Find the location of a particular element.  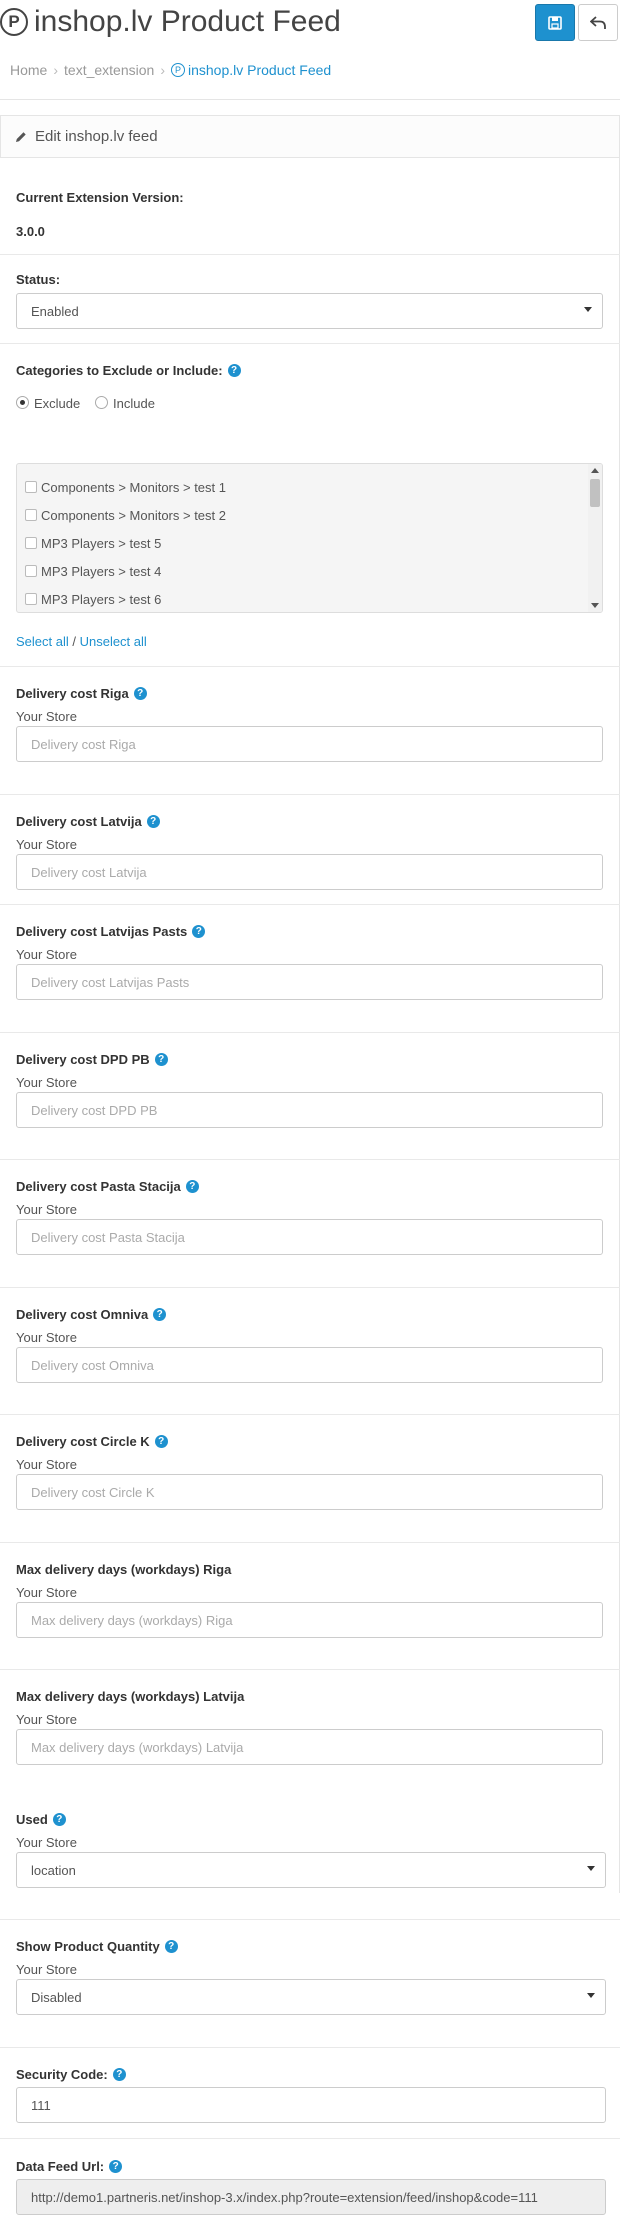

delivery-dpd-pb-input: Delivery cost DPD PB is located at coordinates (309, 1110).